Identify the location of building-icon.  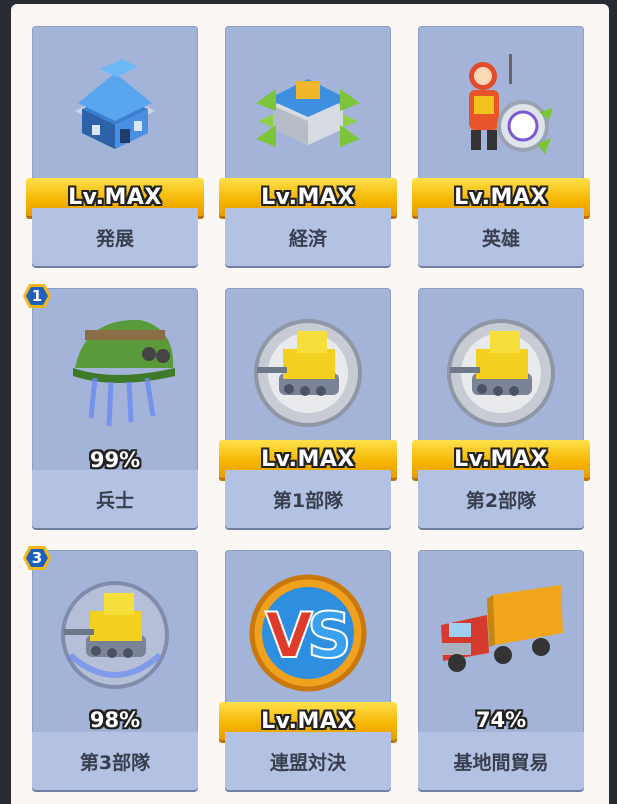
(115, 106).